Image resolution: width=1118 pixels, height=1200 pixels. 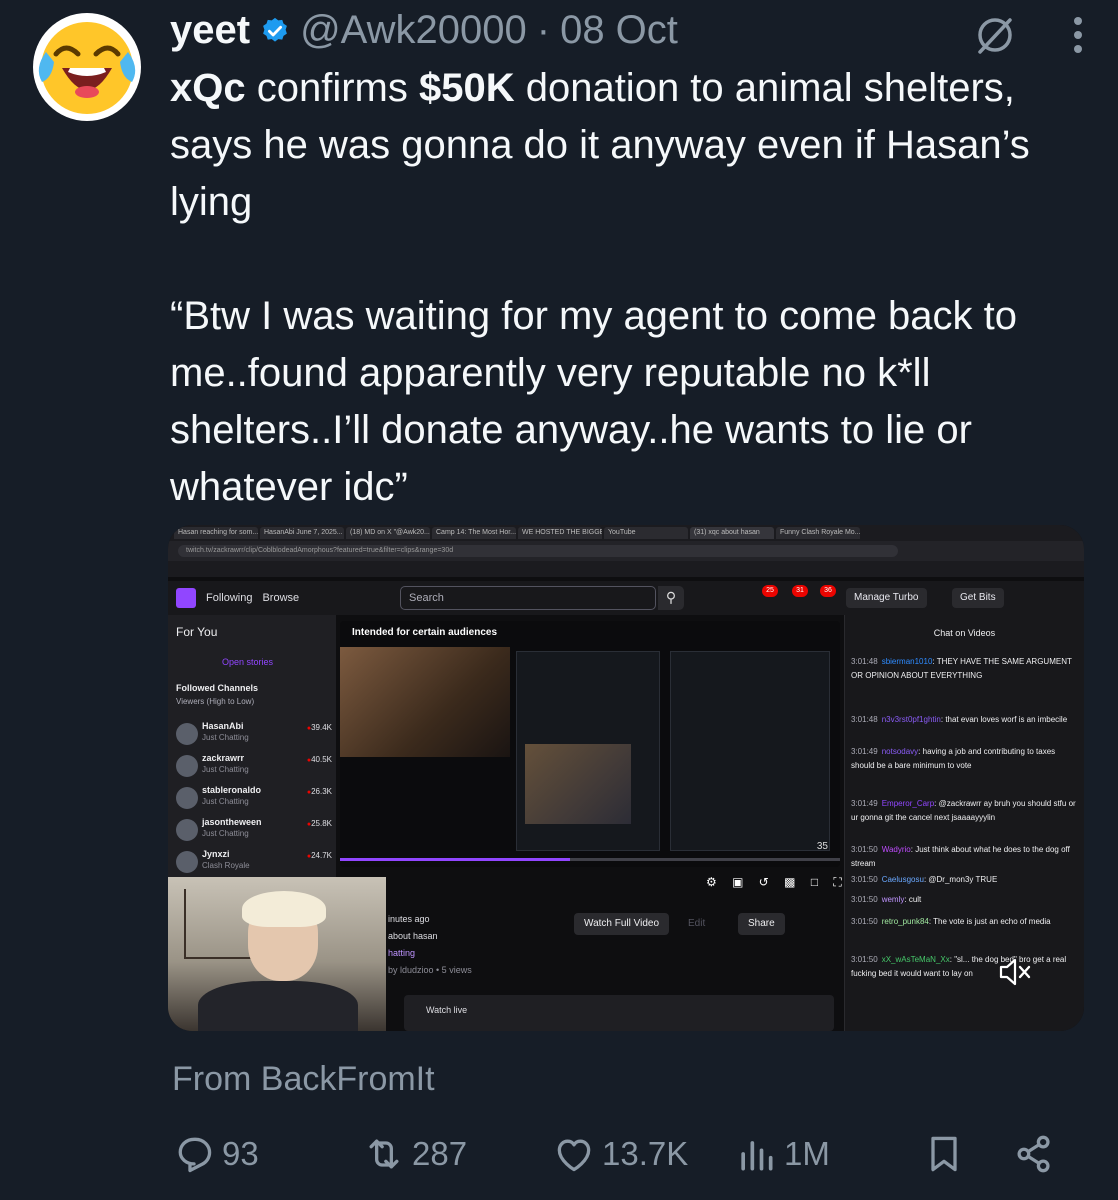 What do you see at coordinates (319, 823) in the screenshot?
I see `channel-viewers: 25.8K` at bounding box center [319, 823].